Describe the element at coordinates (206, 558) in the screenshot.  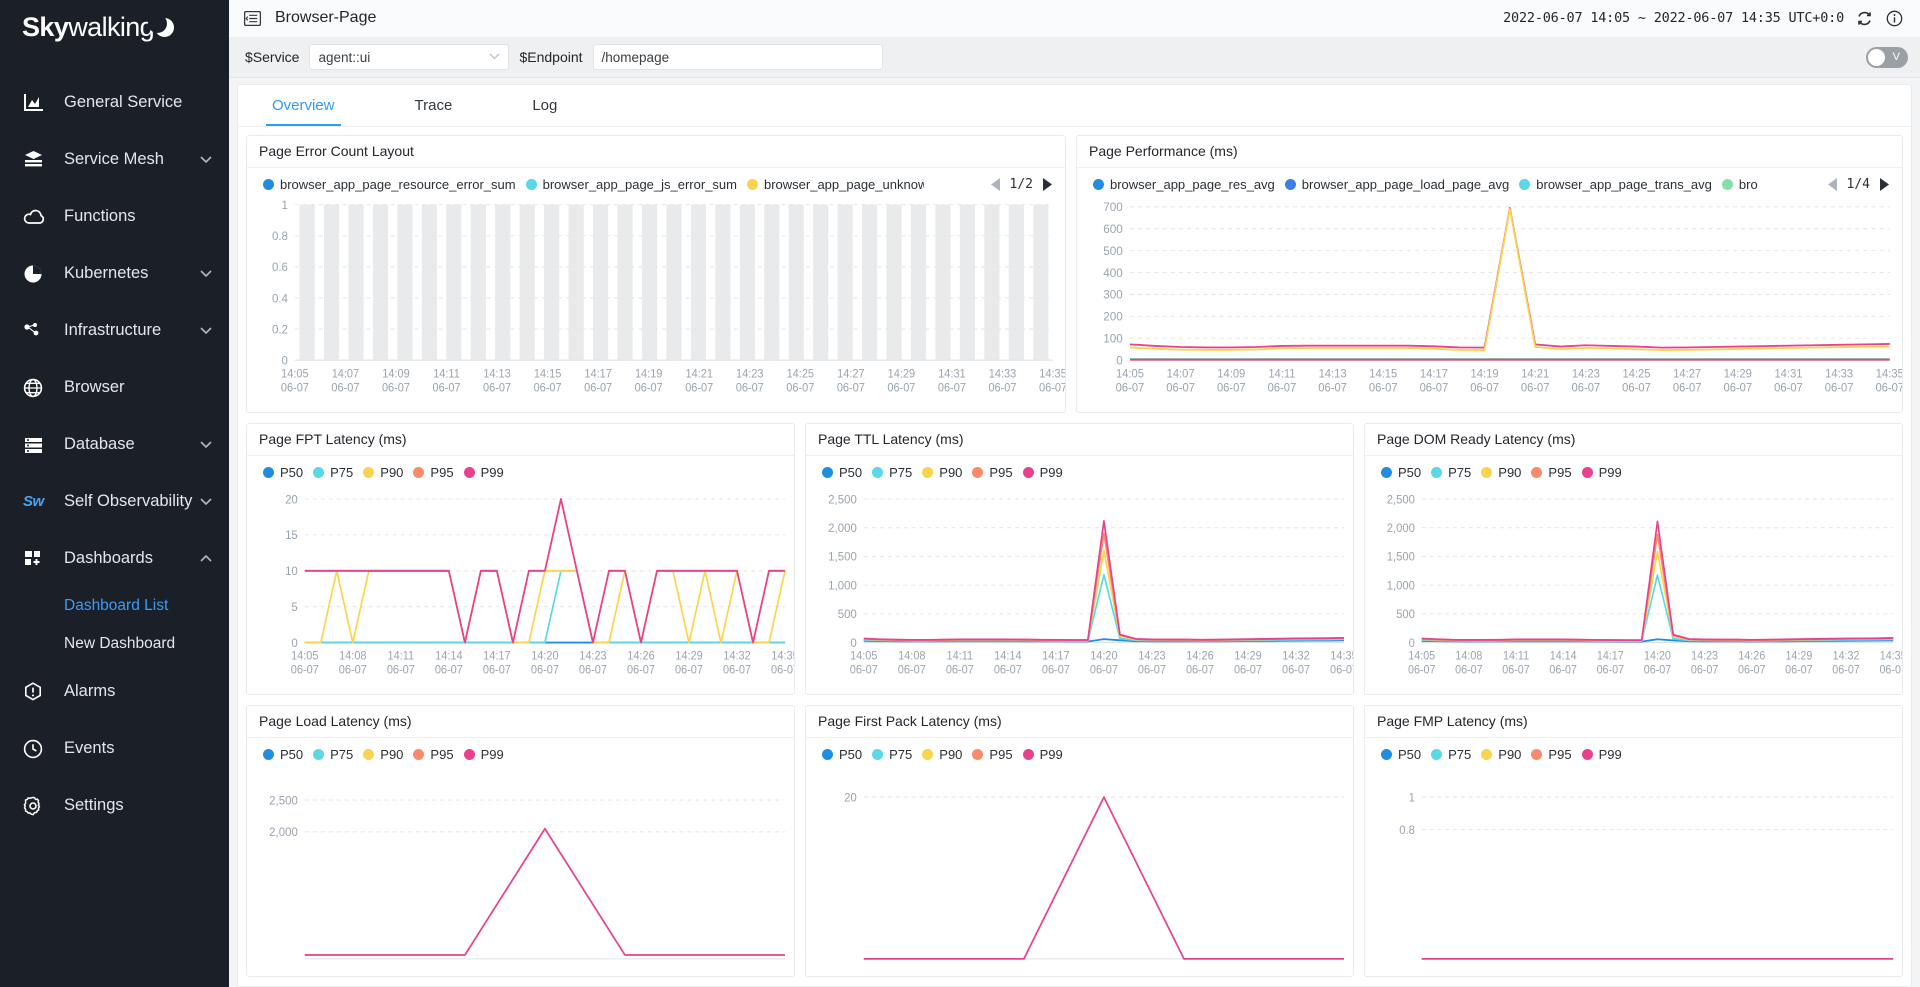
I see `chevron-up-icon` at that location.